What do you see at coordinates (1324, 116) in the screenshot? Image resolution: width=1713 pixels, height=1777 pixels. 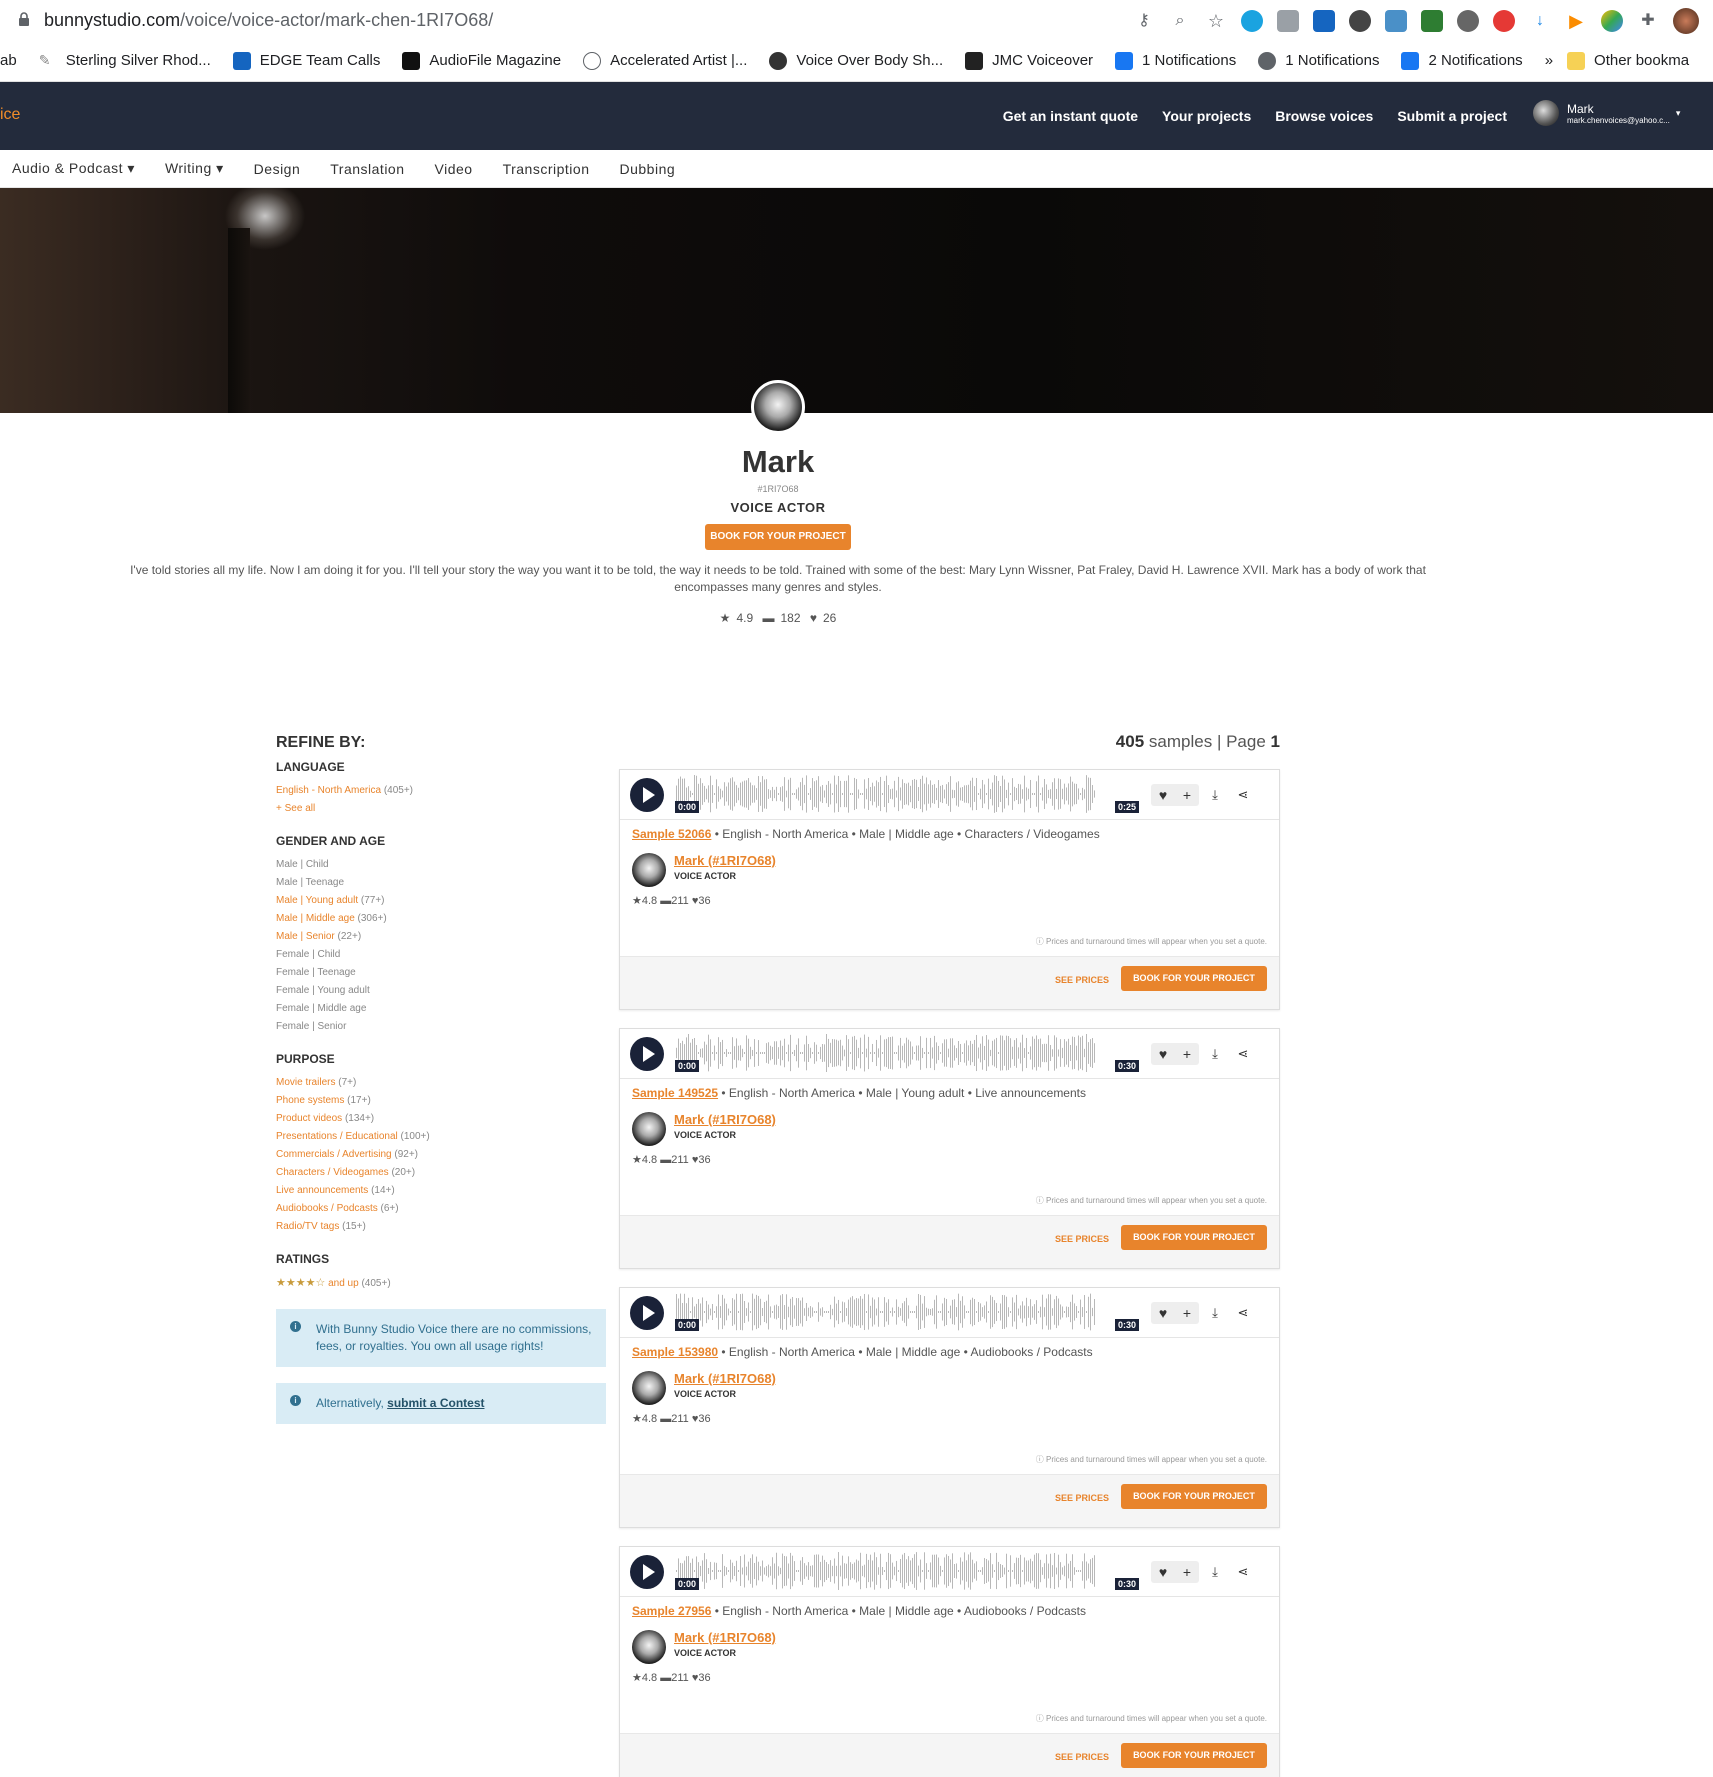 I see `nav-browse-voices: Browse voices` at bounding box center [1324, 116].